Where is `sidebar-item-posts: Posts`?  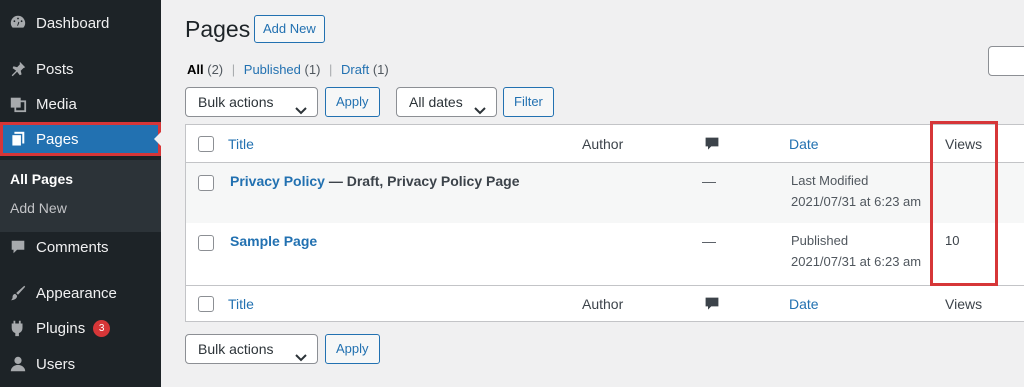
sidebar-item-posts: Posts is located at coordinates (80, 69).